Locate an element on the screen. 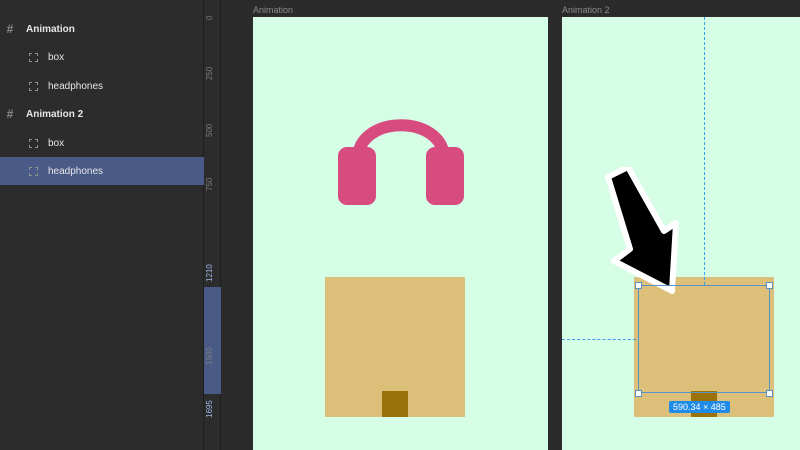 The height and width of the screenshot is (450, 800). ruler-label: 0 is located at coordinates (209, 17).